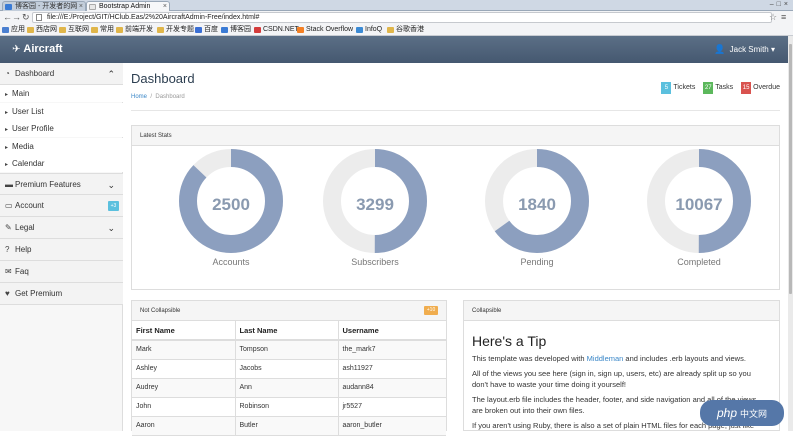 The image size is (793, 436). What do you see at coordinates (61, 272) in the screenshot?
I see `sidebar-item-faq: ✉ Faq` at bounding box center [61, 272].